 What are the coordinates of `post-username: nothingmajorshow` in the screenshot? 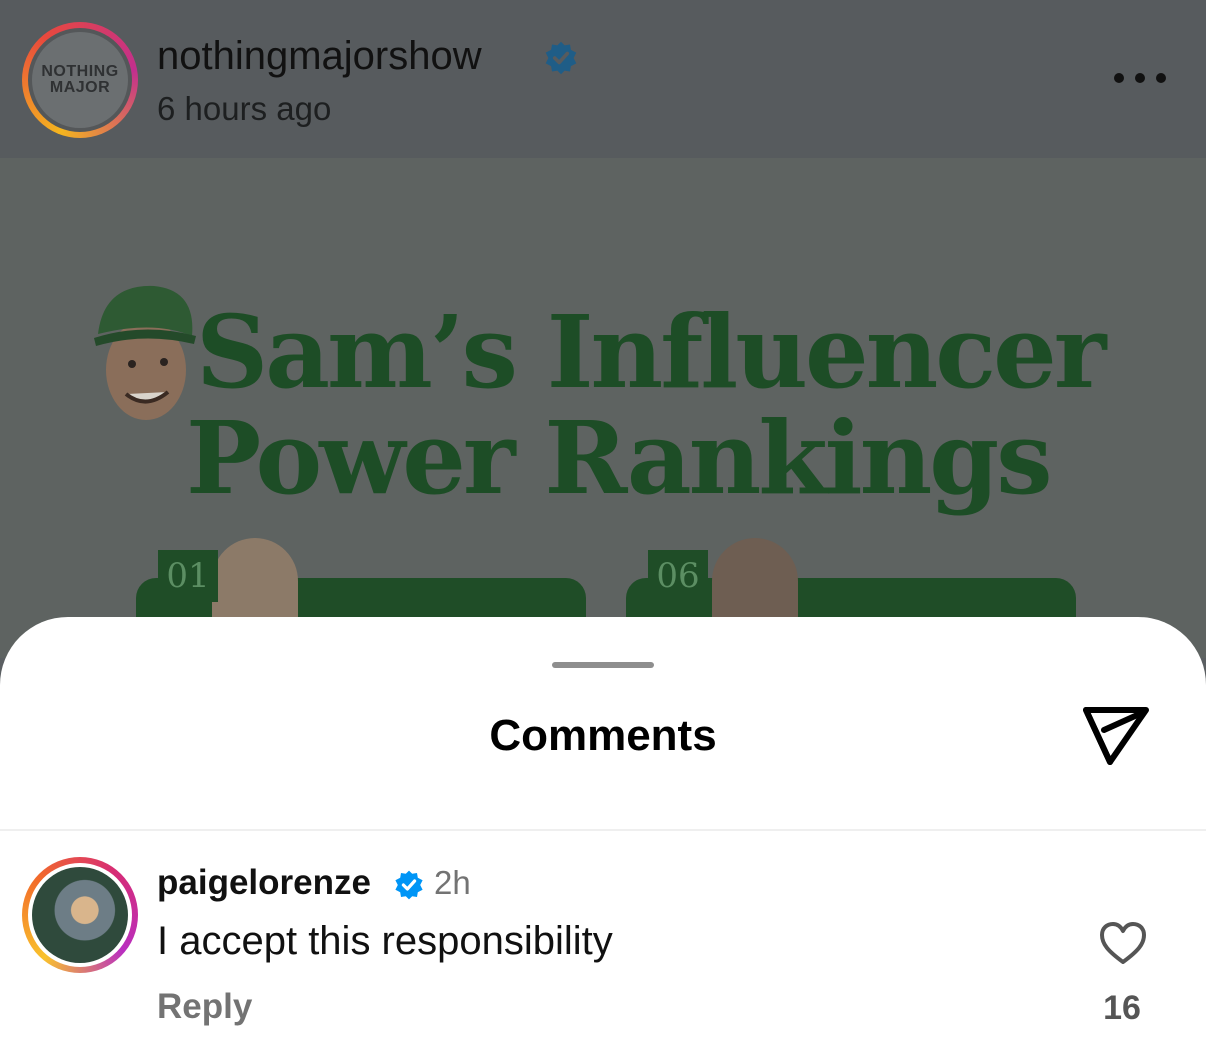 It's located at (319, 56).